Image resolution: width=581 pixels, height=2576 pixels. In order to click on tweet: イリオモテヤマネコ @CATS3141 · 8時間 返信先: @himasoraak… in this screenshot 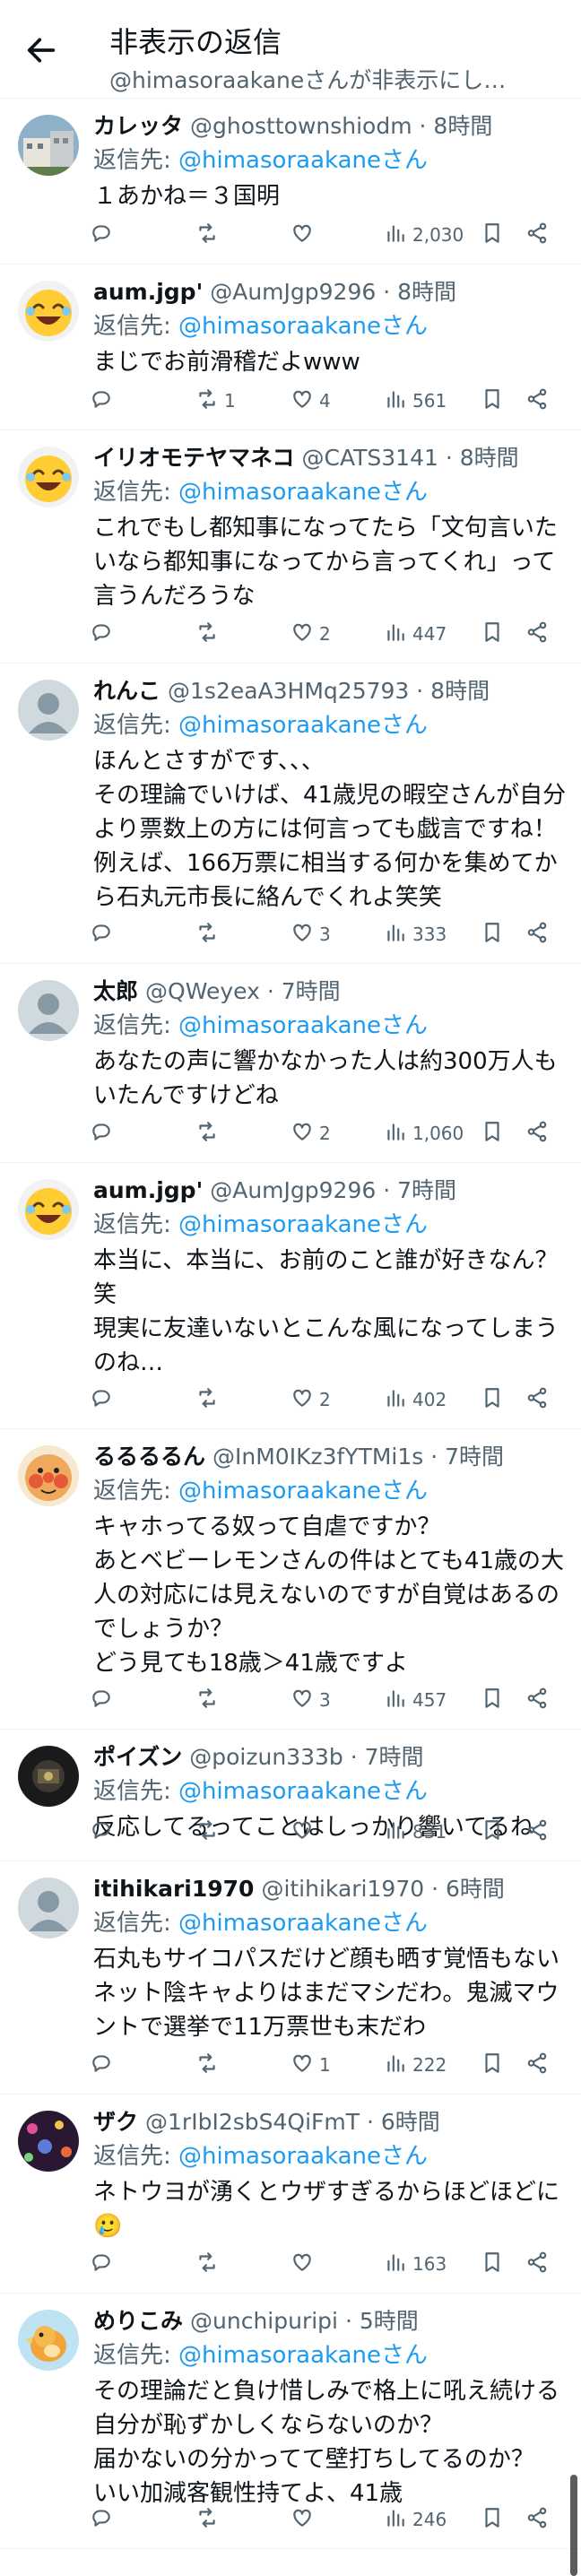, I will do `click(290, 547)`.